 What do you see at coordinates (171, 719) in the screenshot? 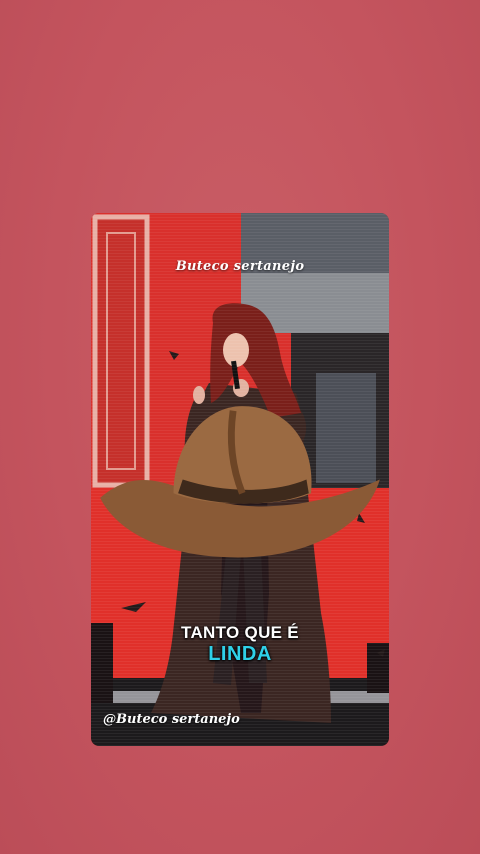
I see `watermark-bottom: @Buteco sertanejo` at bounding box center [171, 719].